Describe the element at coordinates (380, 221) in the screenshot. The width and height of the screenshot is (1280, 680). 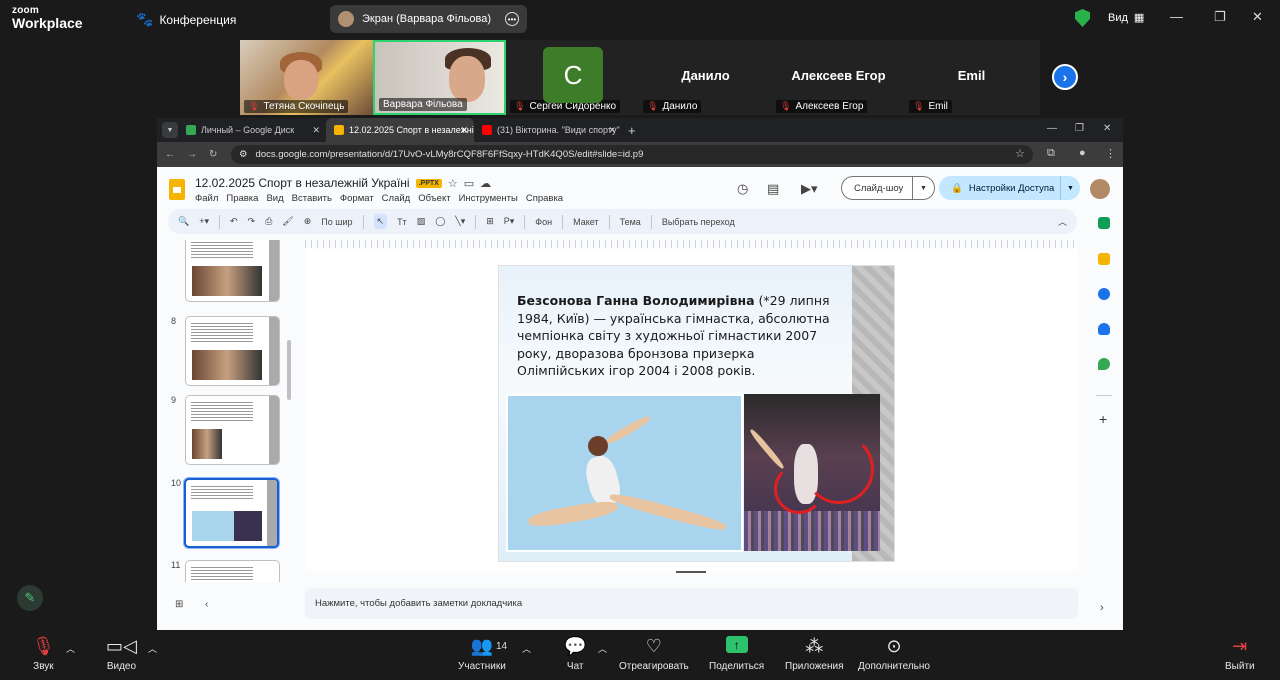
I see `select-tool-icon: ↖` at that location.